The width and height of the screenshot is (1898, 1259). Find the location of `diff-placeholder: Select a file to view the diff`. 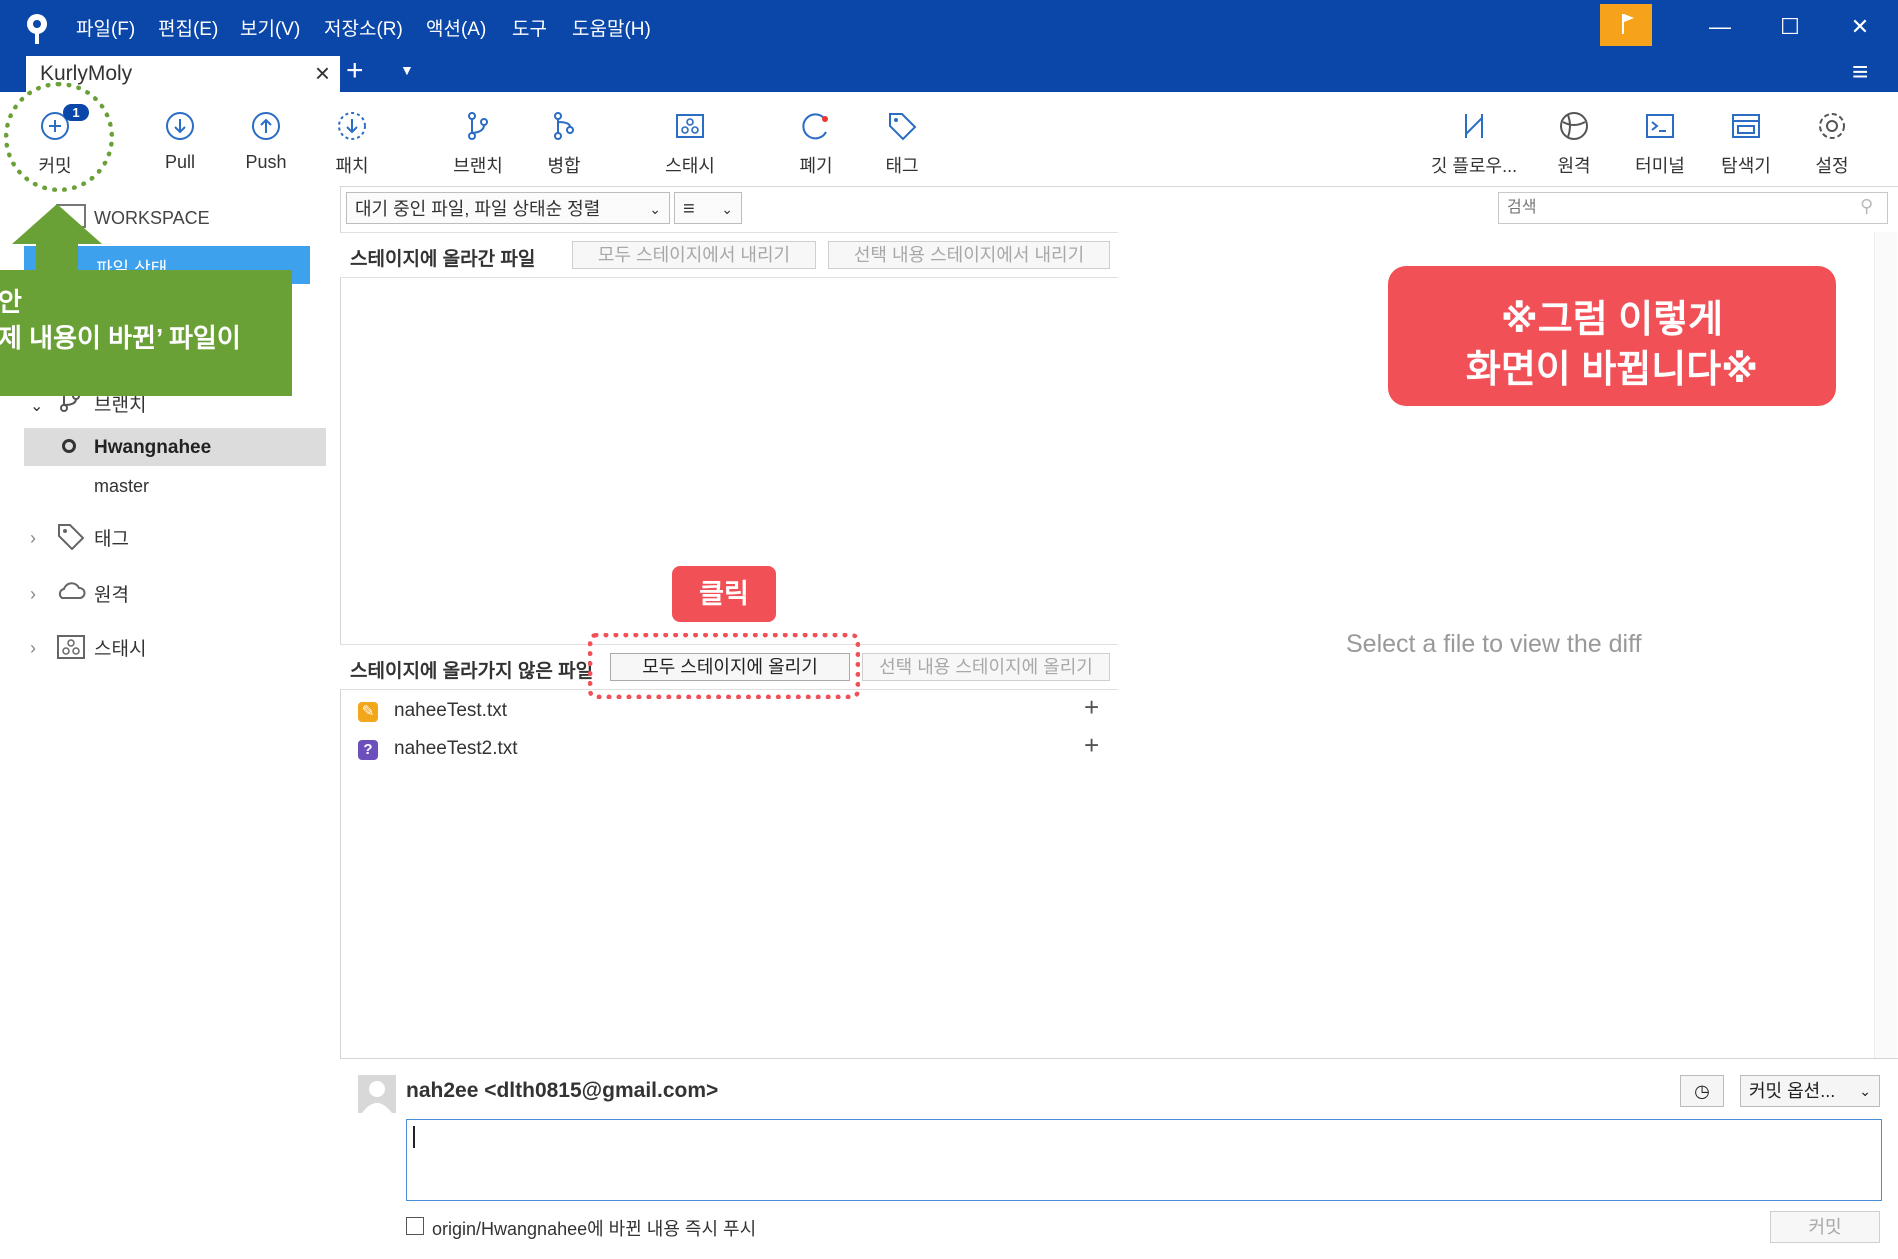

diff-placeholder: Select a file to view the diff is located at coordinates (1494, 644).